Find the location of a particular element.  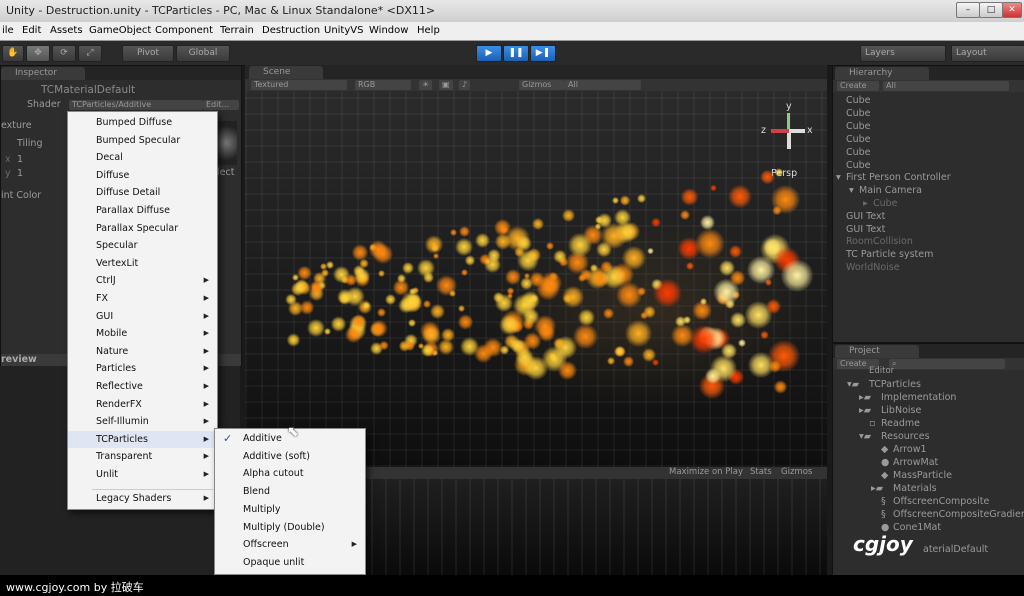

tab-hierarchy: Hierarchy is located at coordinates (882, 73).